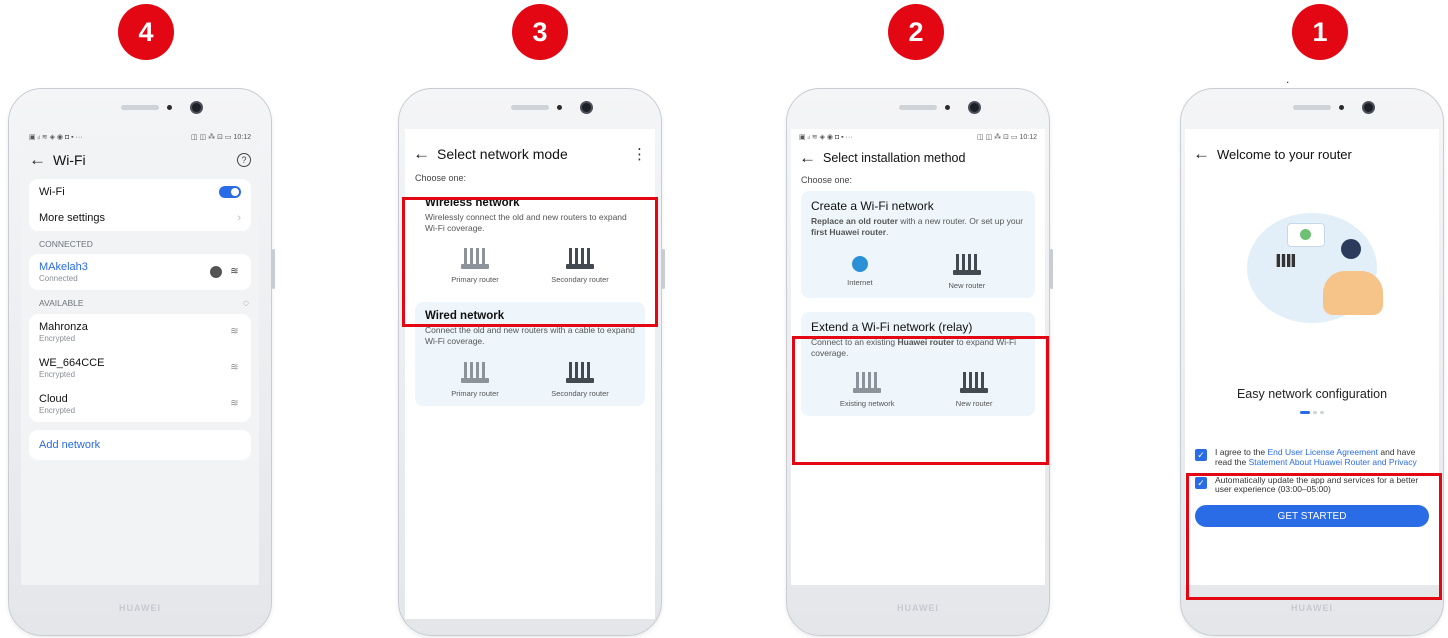 The width and height of the screenshot is (1448, 638). I want to click on router-primary: Primary router, so click(475, 379).